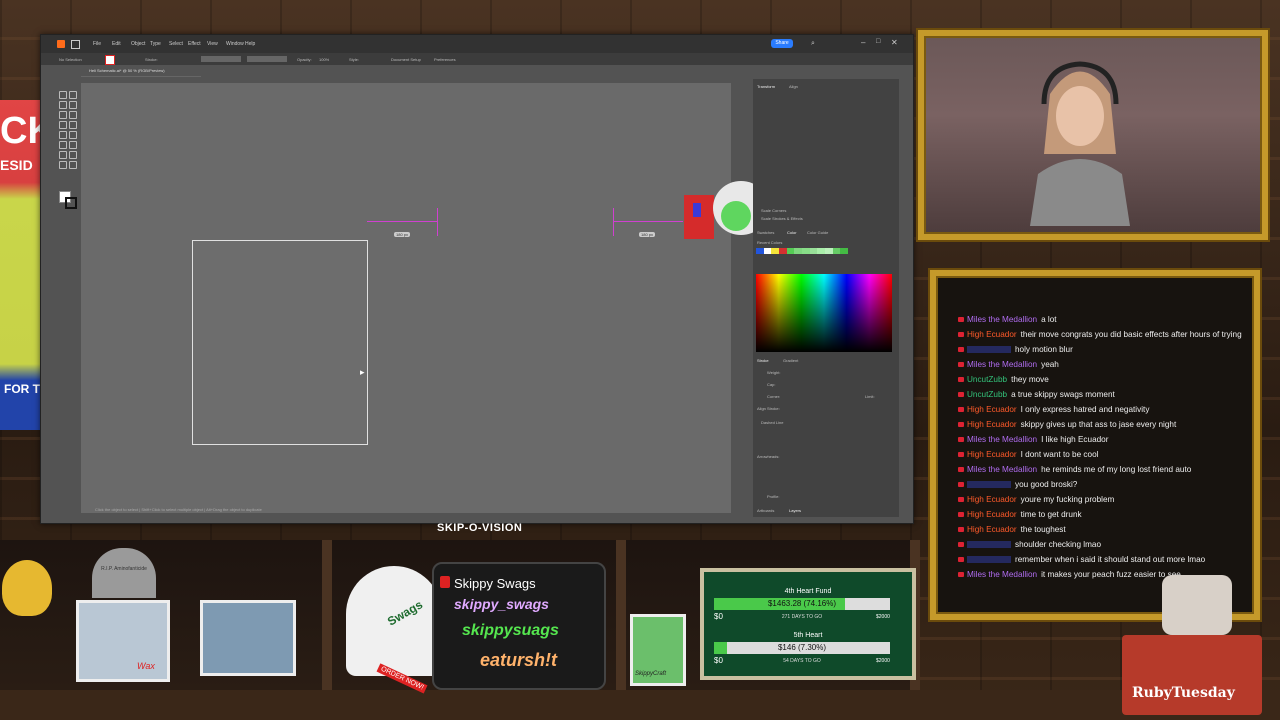 This screenshot has width=1280, height=720. What do you see at coordinates (736, 216) in the screenshot?
I see `green-circle` at bounding box center [736, 216].